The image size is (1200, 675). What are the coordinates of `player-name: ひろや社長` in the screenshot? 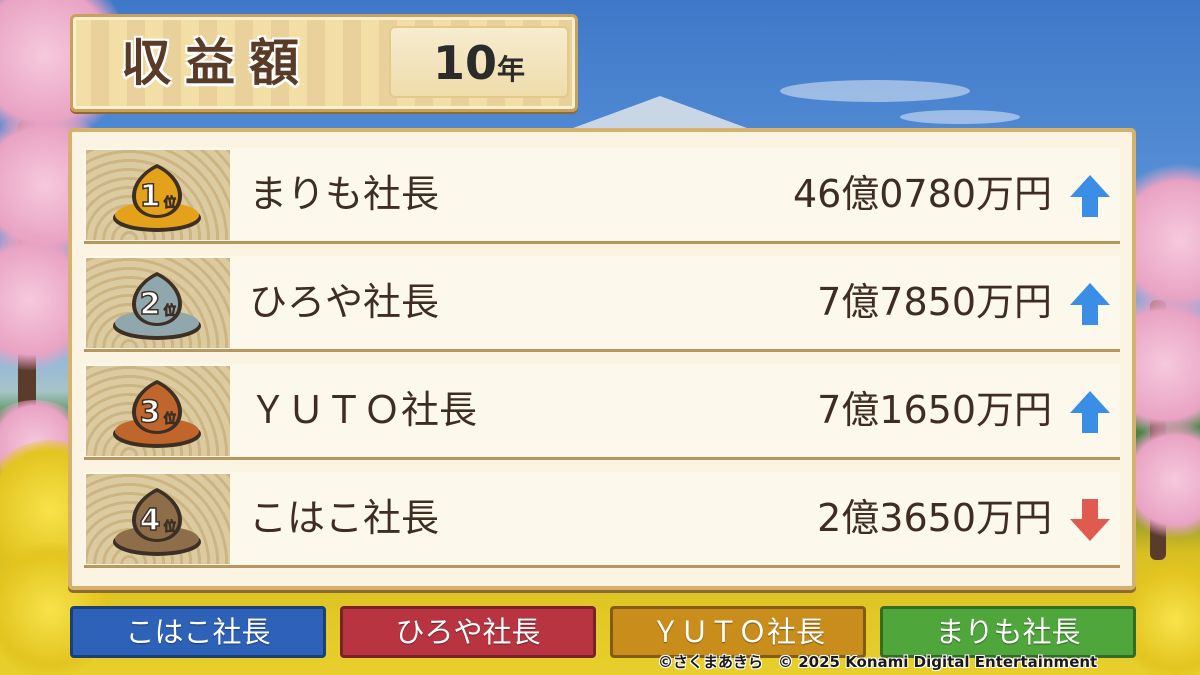 It's located at (344, 302).